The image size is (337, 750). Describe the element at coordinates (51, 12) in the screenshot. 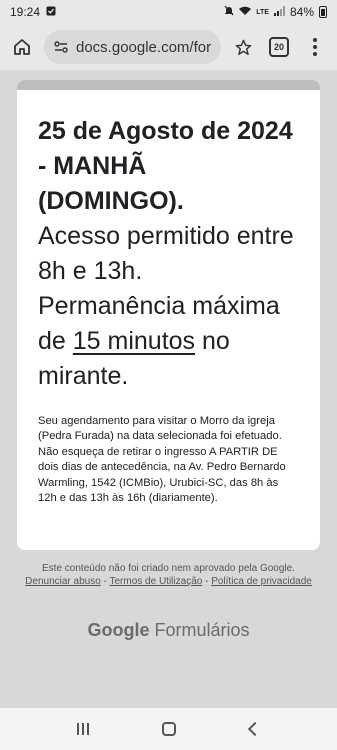

I see `notification-icon` at that location.